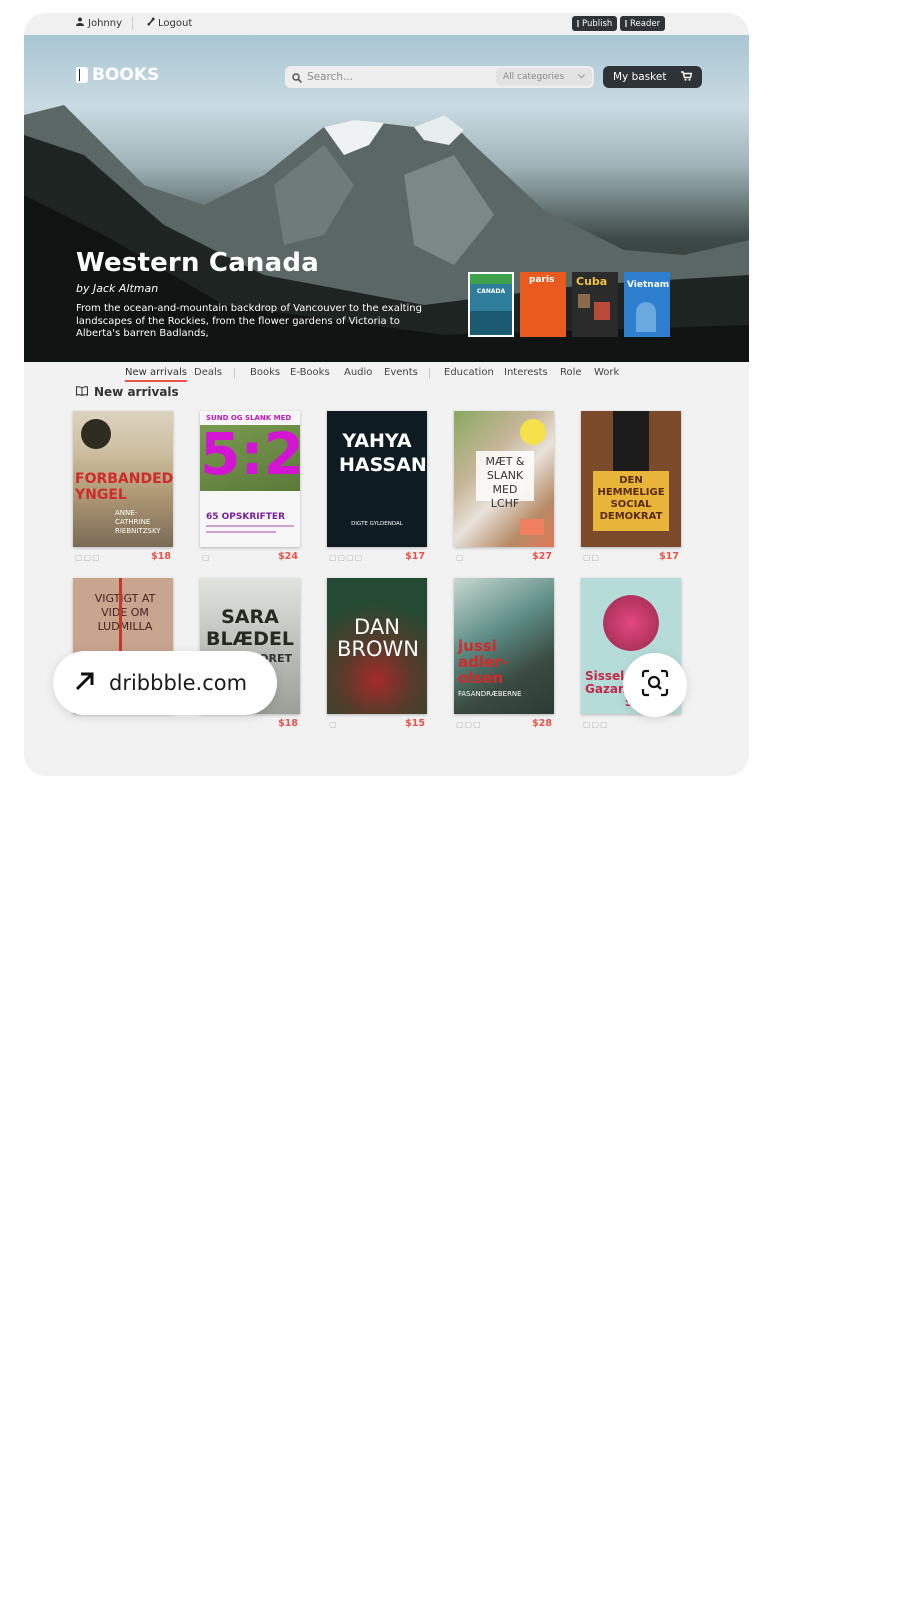 The image size is (901, 1599). I want to click on search-bar: Search... All categories, so click(439, 77).